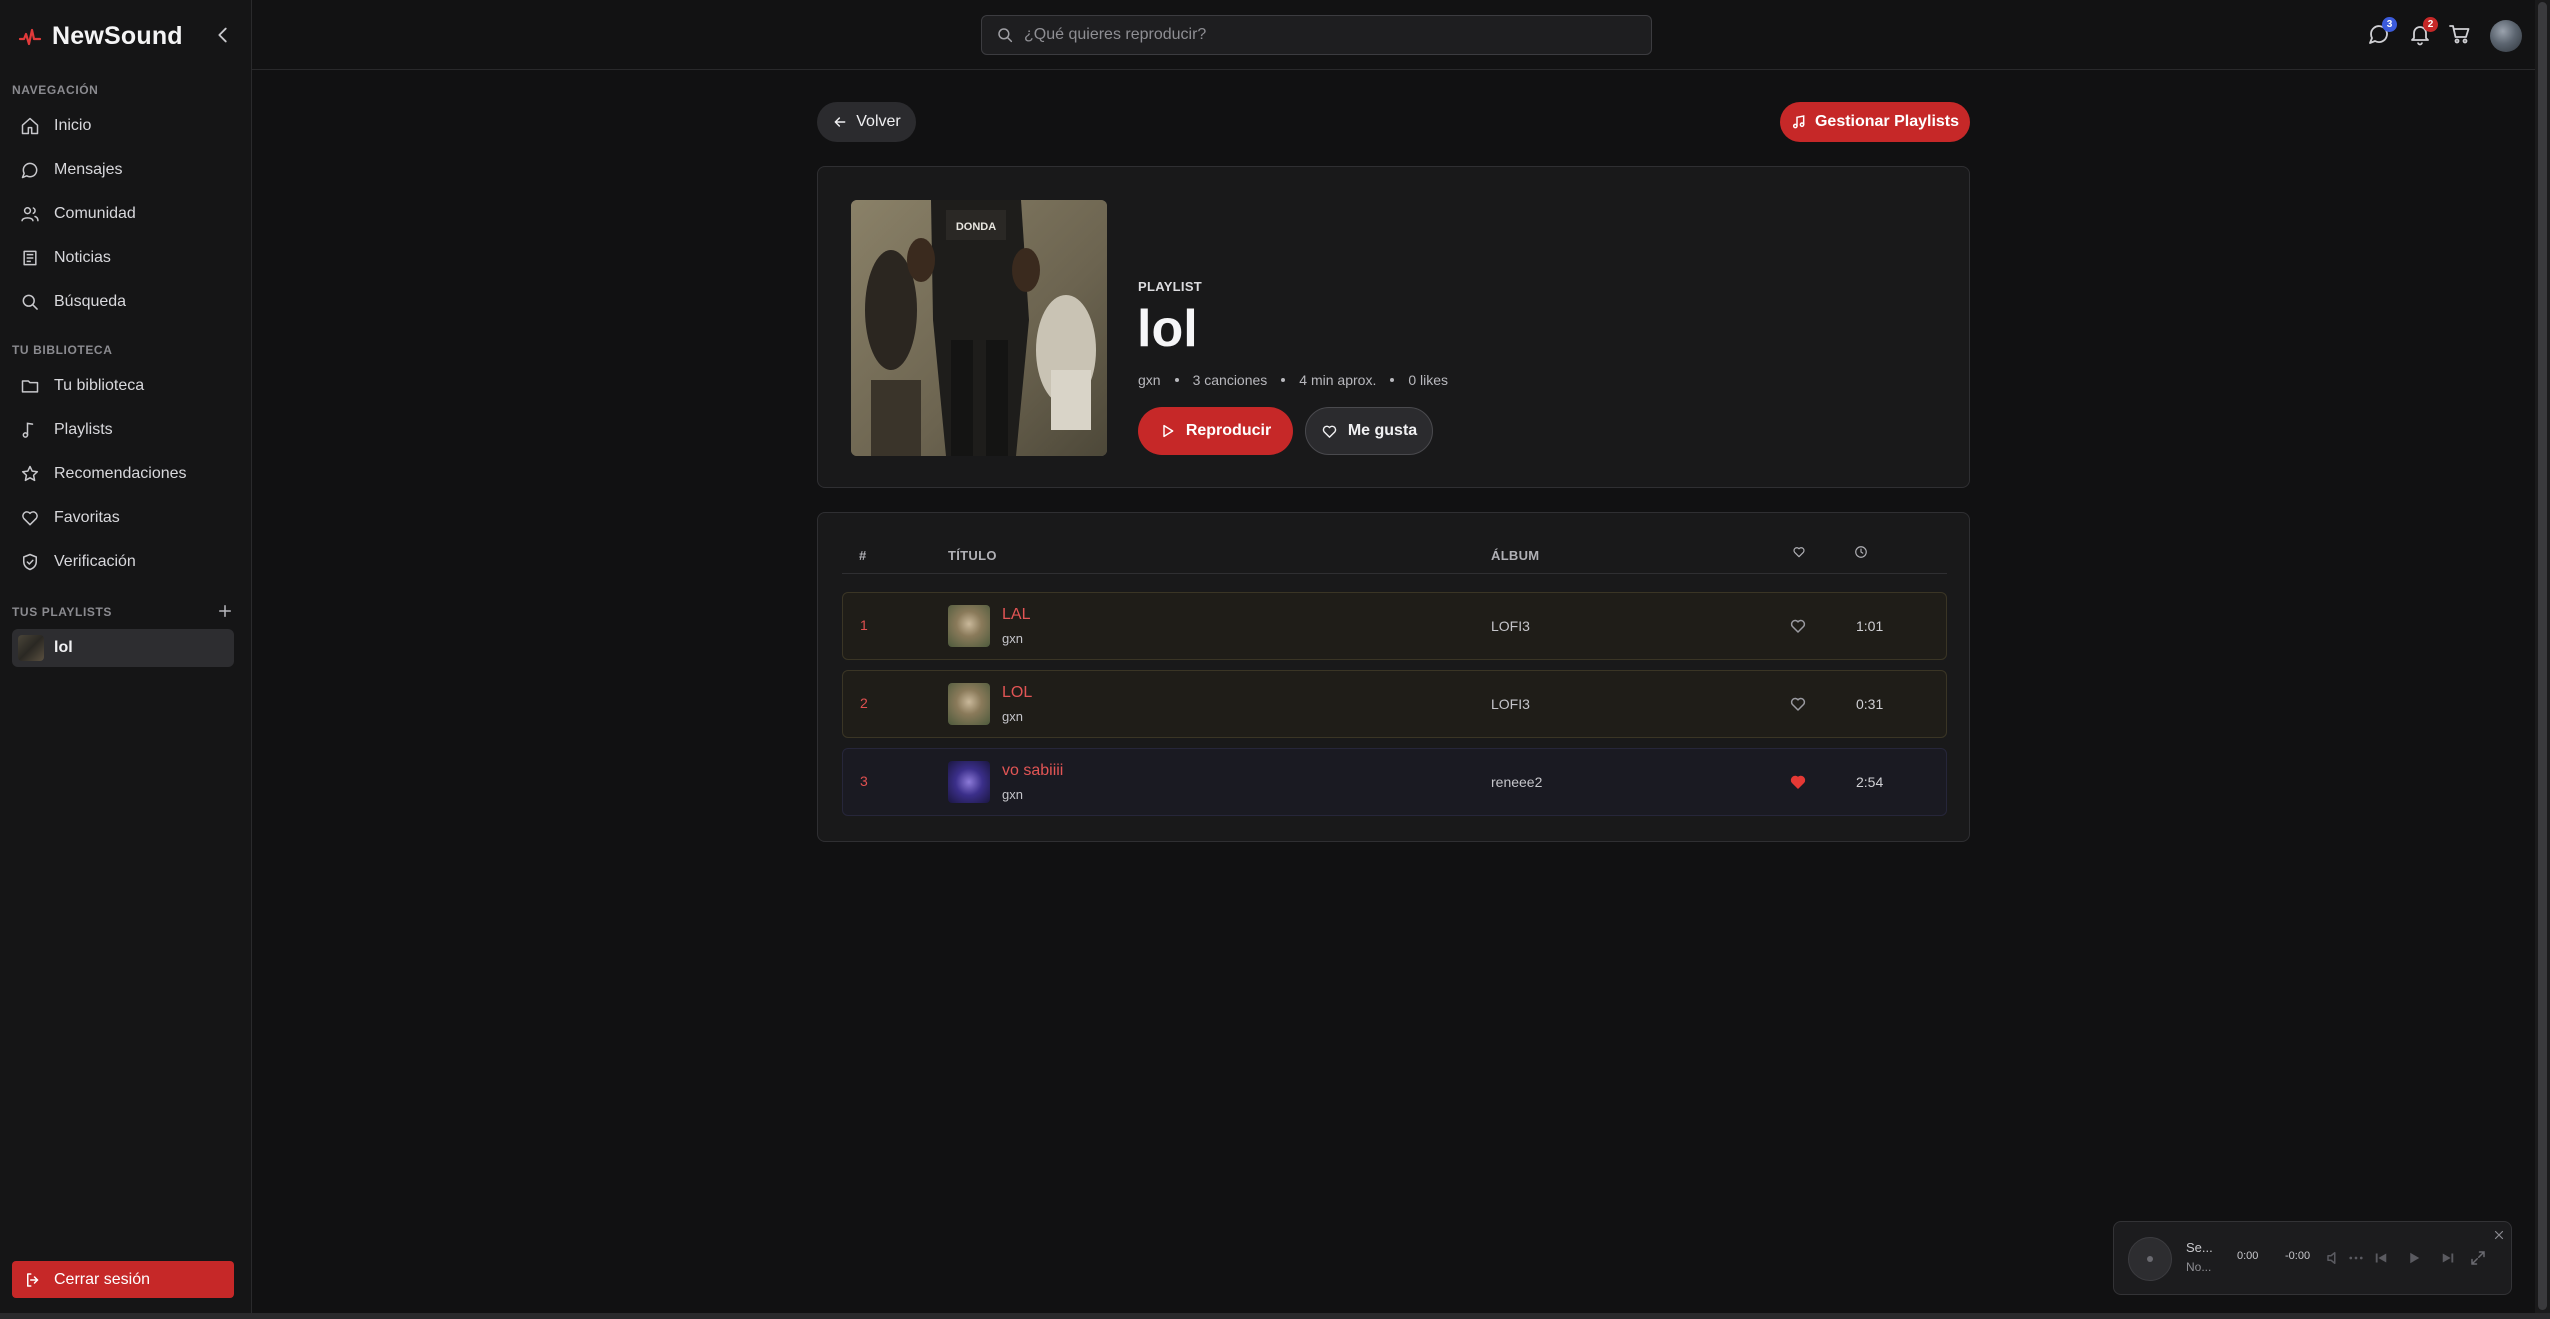  Describe the element at coordinates (117, 36) in the screenshot. I see `brand-name: NewSound` at that location.